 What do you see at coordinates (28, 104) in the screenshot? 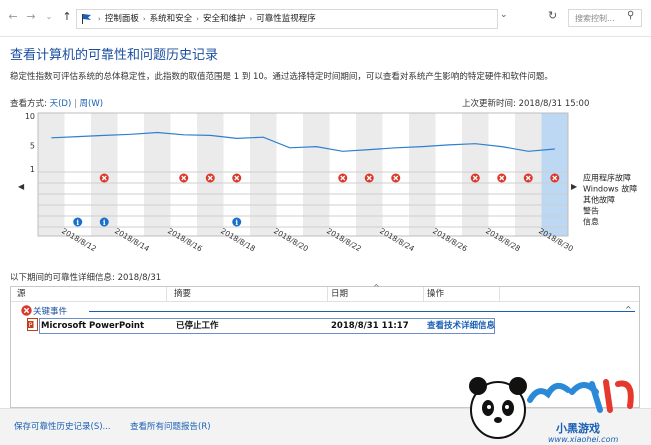
I see `view-by-label: 查看方式:` at bounding box center [28, 104].